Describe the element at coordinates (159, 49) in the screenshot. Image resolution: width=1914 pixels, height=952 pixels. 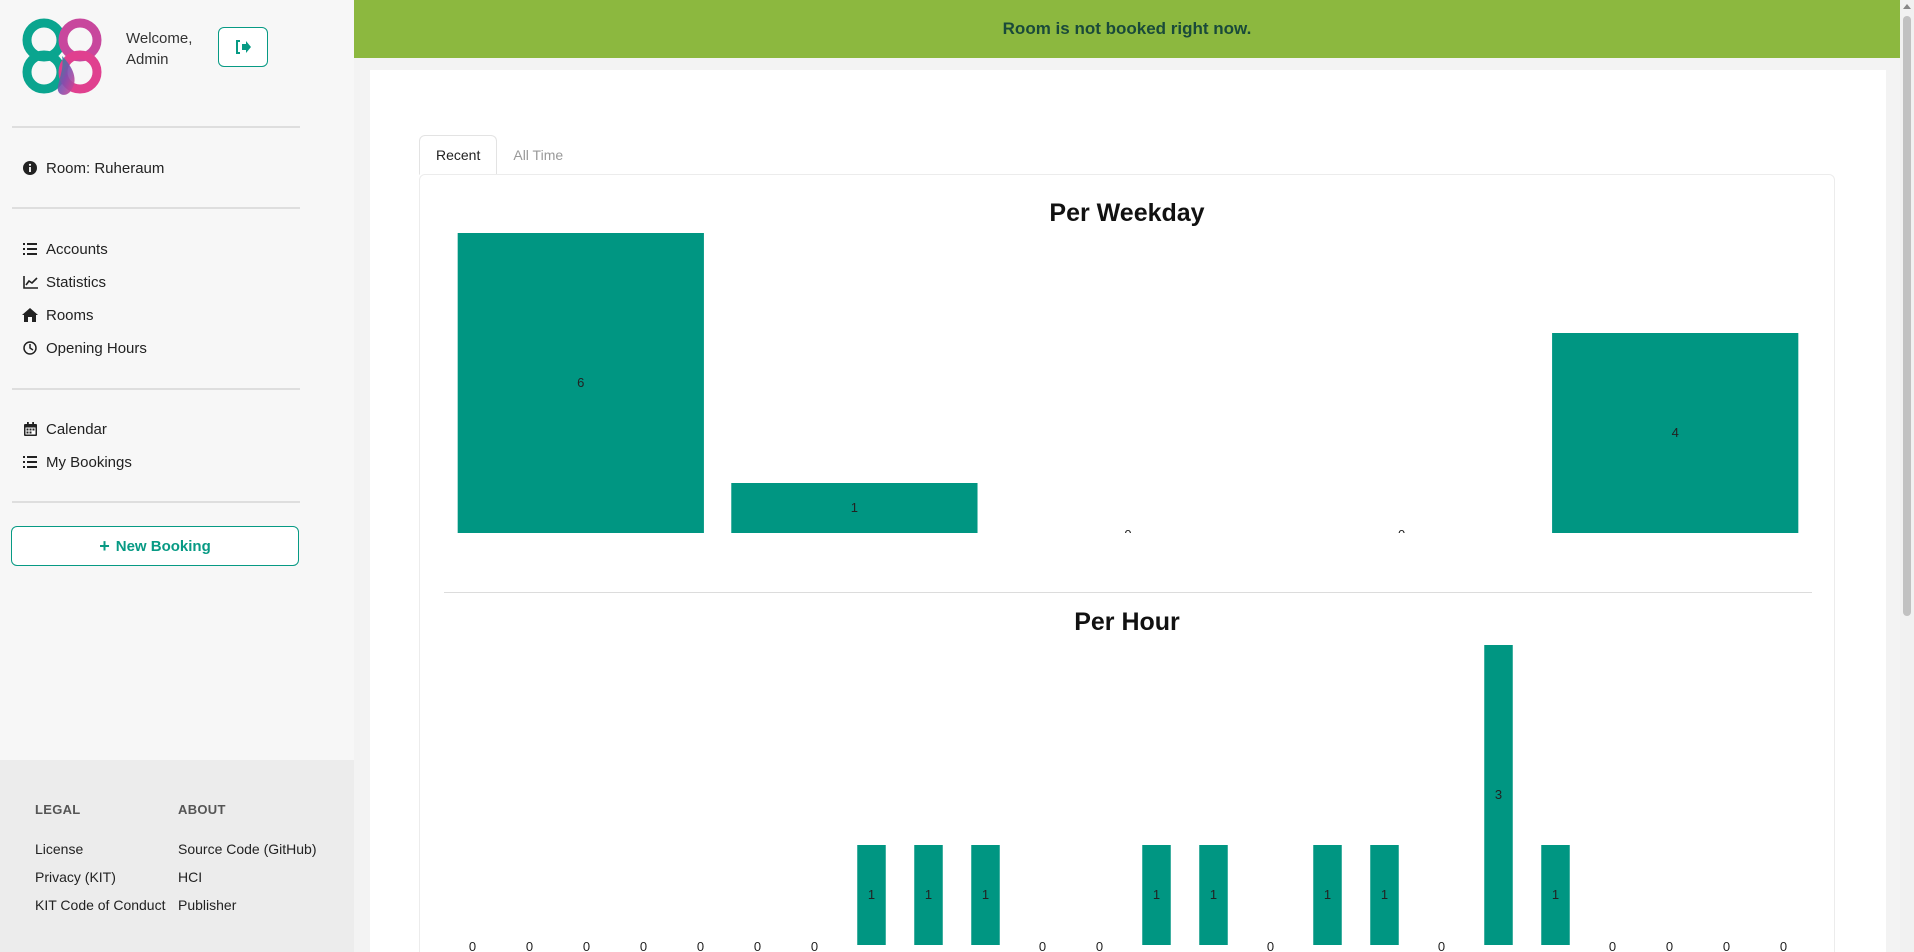
I see `welcome-text: Welcome, Admin` at that location.